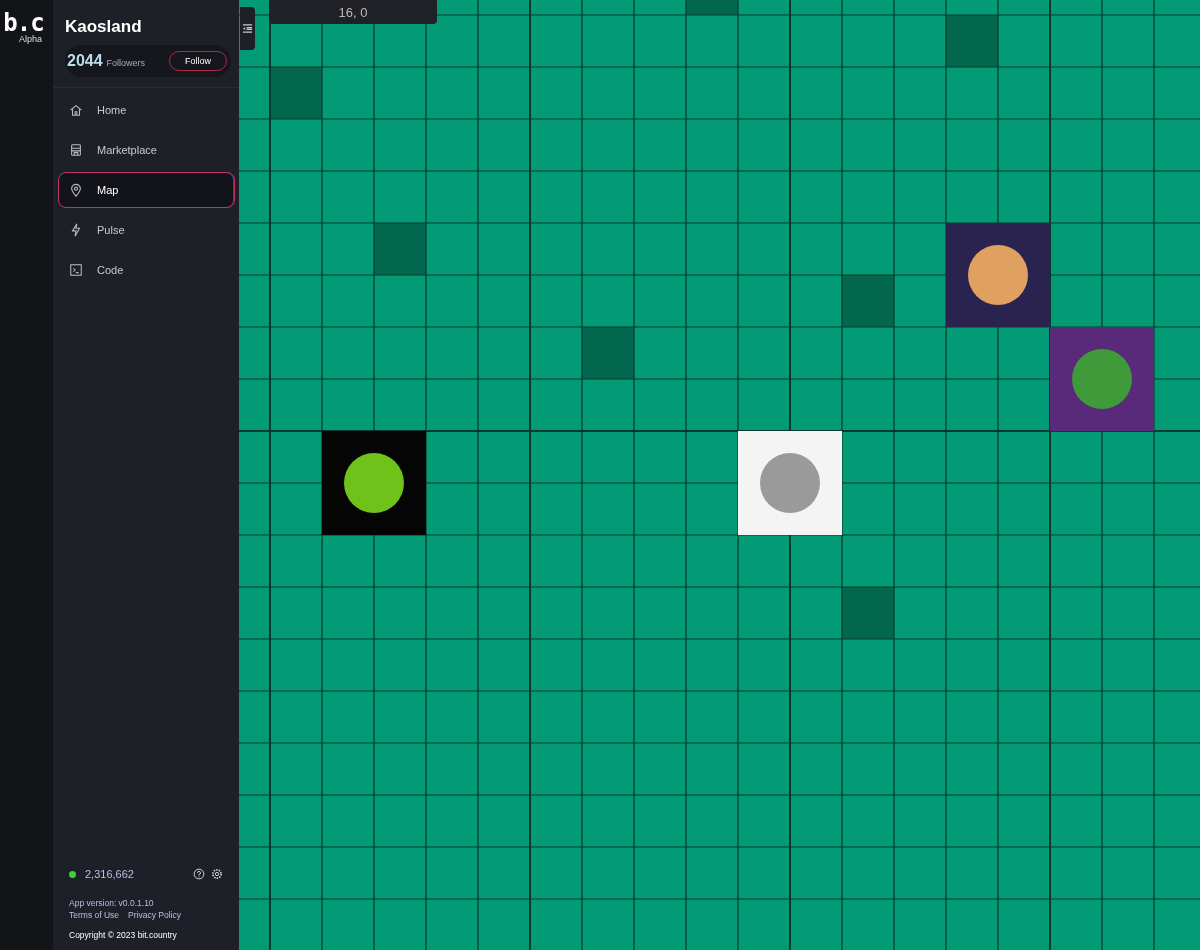 This screenshot has width=1200, height=950. I want to click on home-icon, so click(76, 110).